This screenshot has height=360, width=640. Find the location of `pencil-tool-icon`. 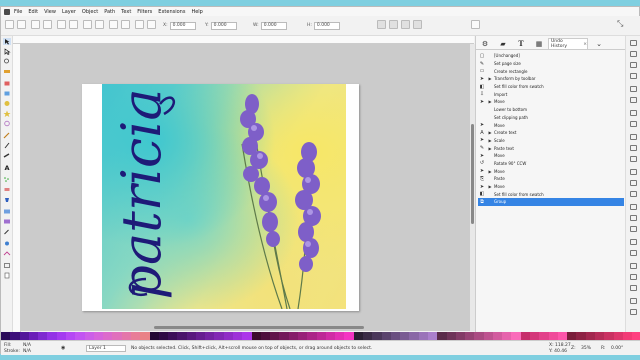

pencil-tool-icon is located at coordinates (7, 135).